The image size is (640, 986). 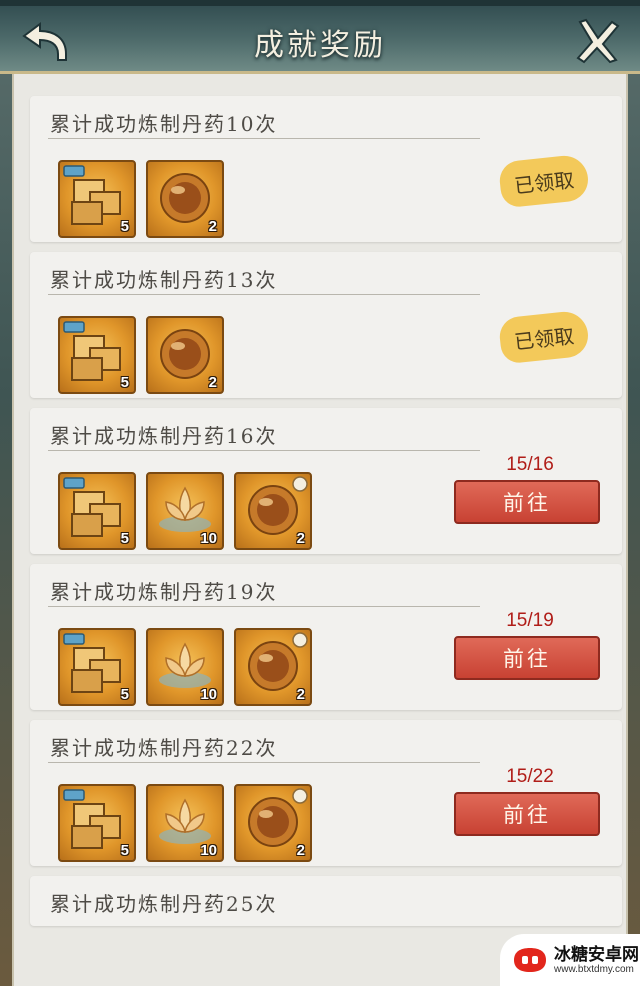 I want to click on site-watermark: 冰糖安卓网 www.btxtdmy.com, so click(x=570, y=960).